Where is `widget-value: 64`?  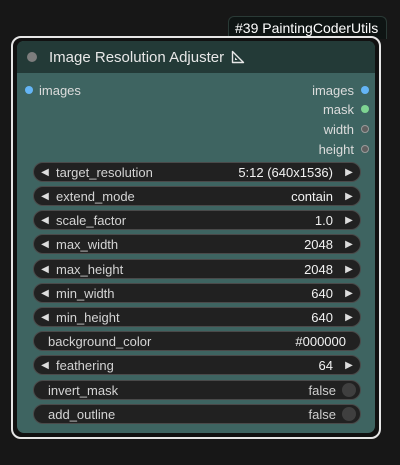
widget-value: 64 is located at coordinates (325, 365).